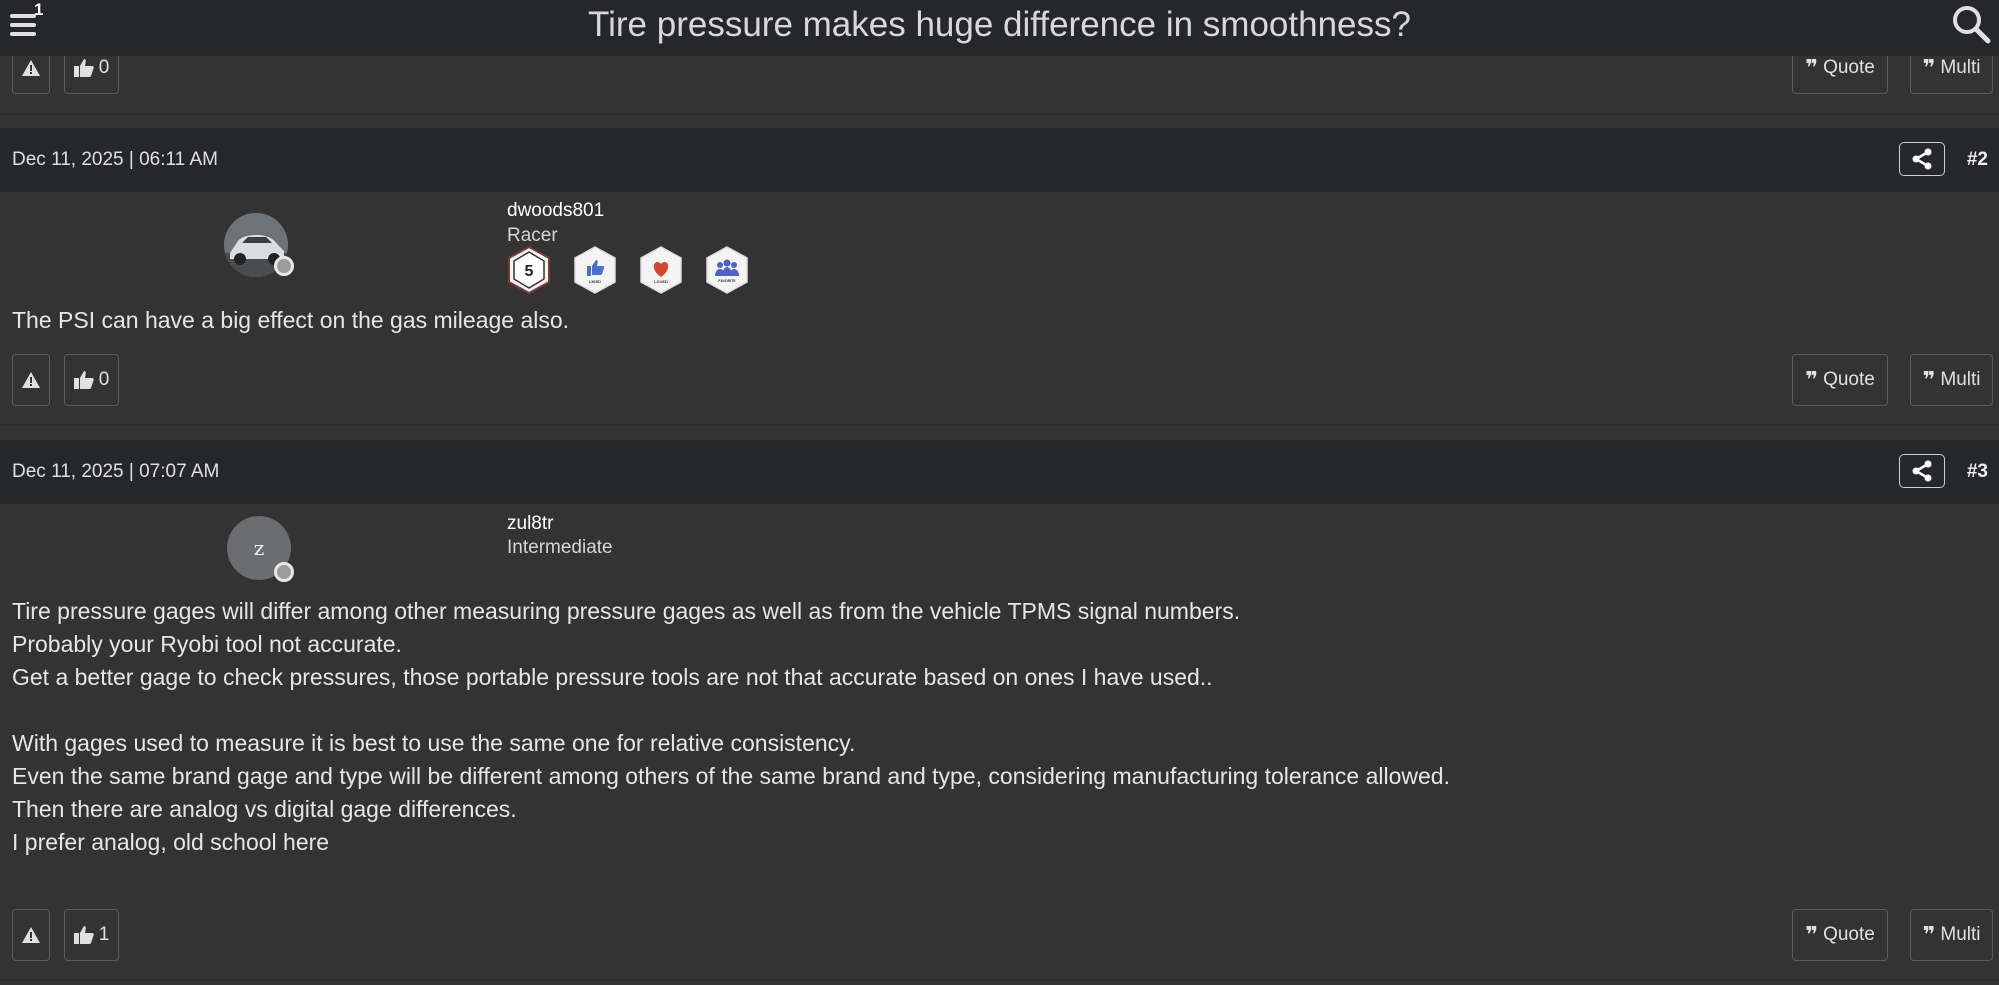 The height and width of the screenshot is (985, 1999). Describe the element at coordinates (999, 160) in the screenshot. I see `post-header: Dec 11, 2025 | 06:11 AM #2` at that location.